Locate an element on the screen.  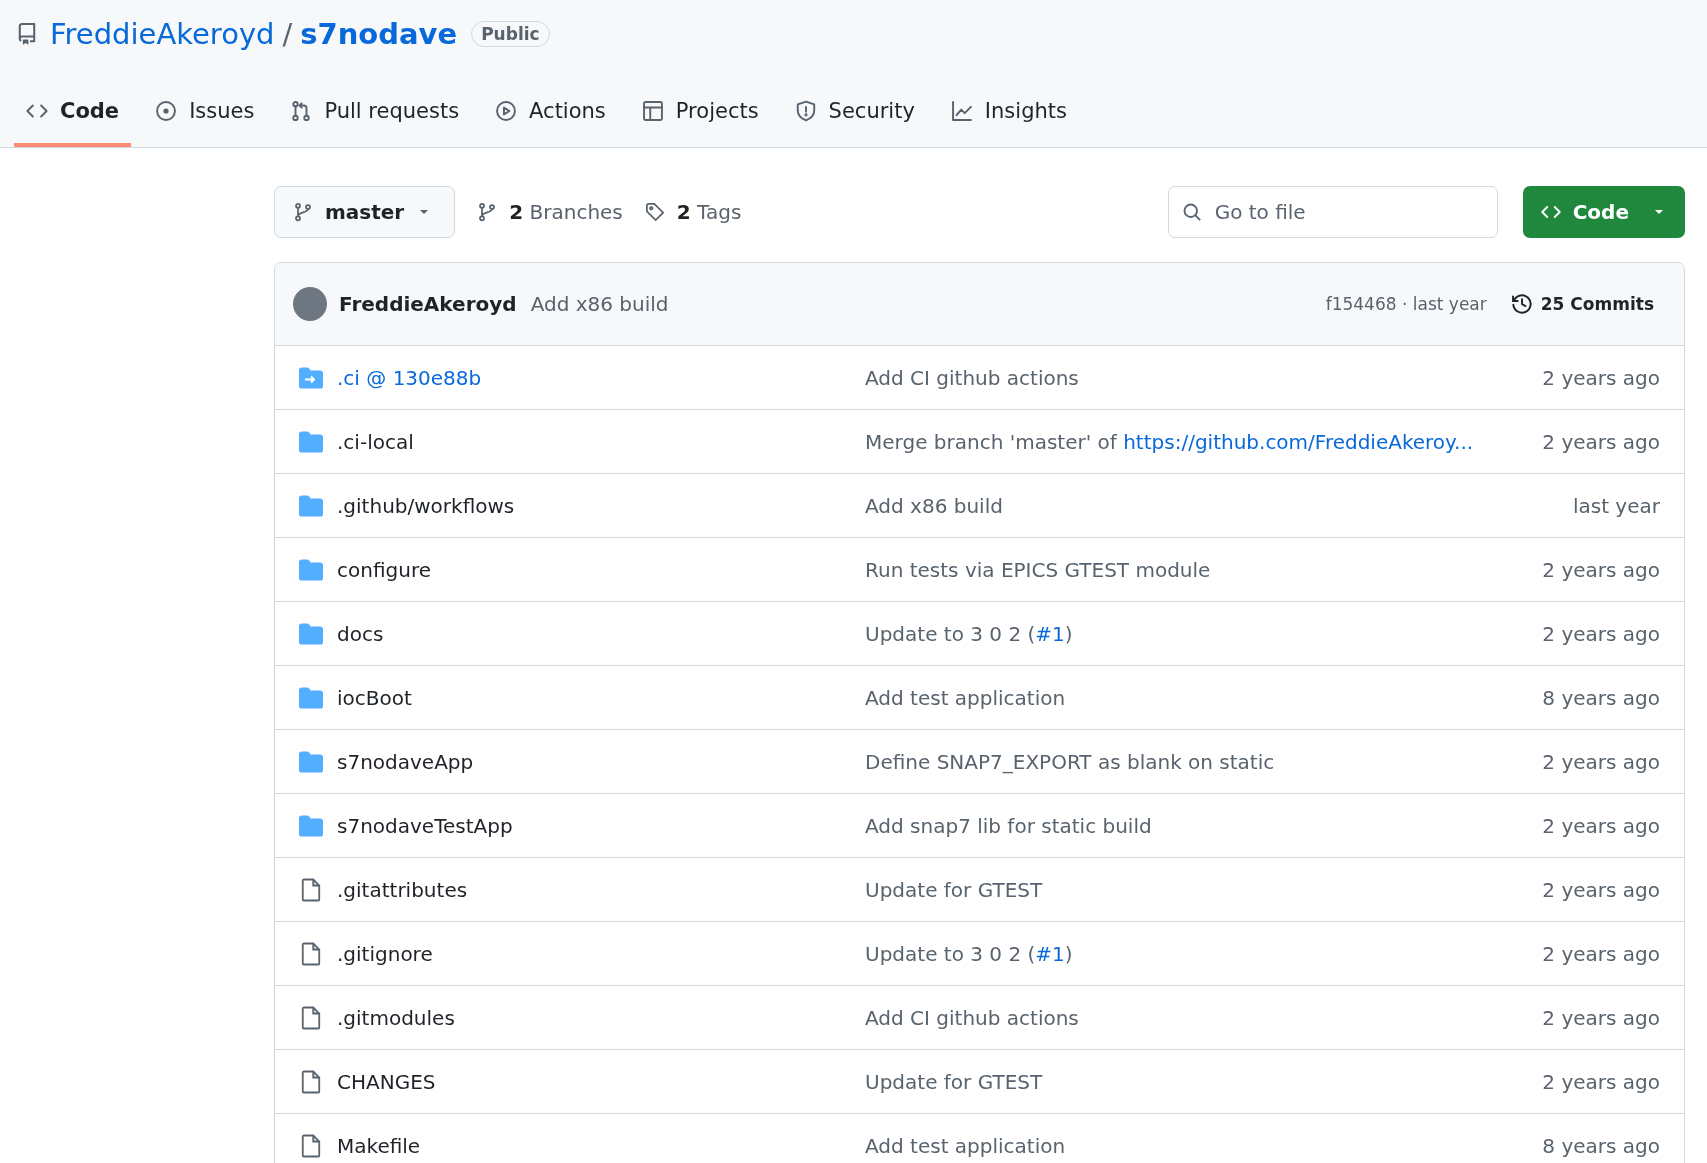
owner-link: FreddieAkeroyd is located at coordinates (162, 34).